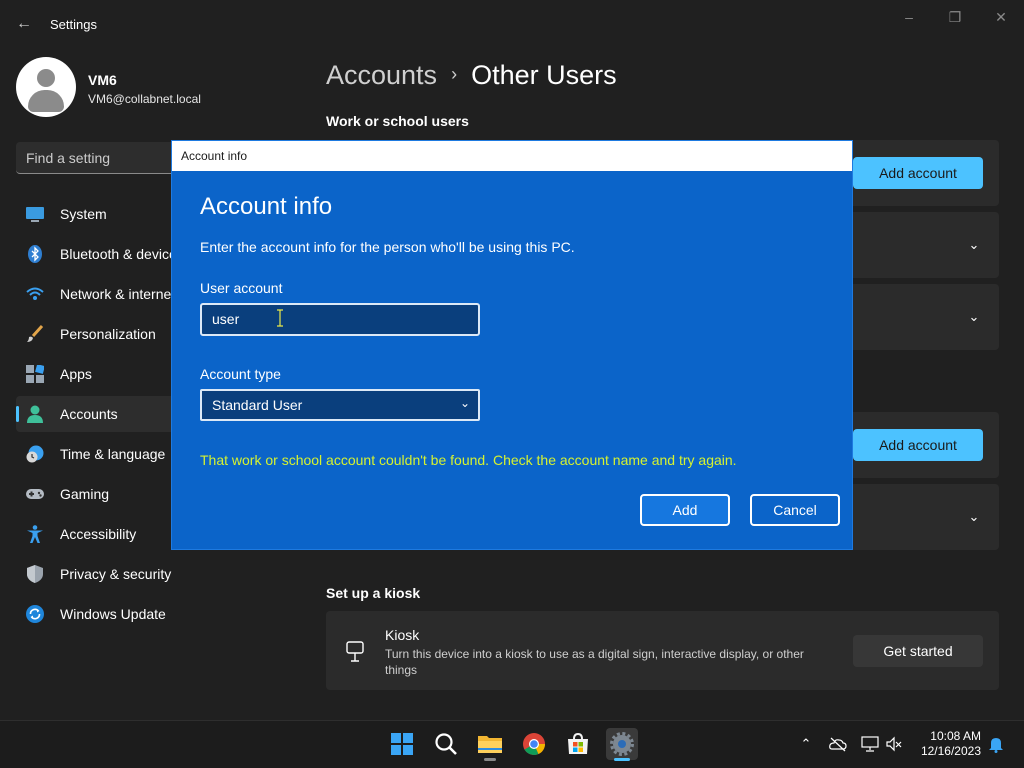 This screenshot has height=768, width=1024. I want to click on onedrive-icon, so click(838, 744).